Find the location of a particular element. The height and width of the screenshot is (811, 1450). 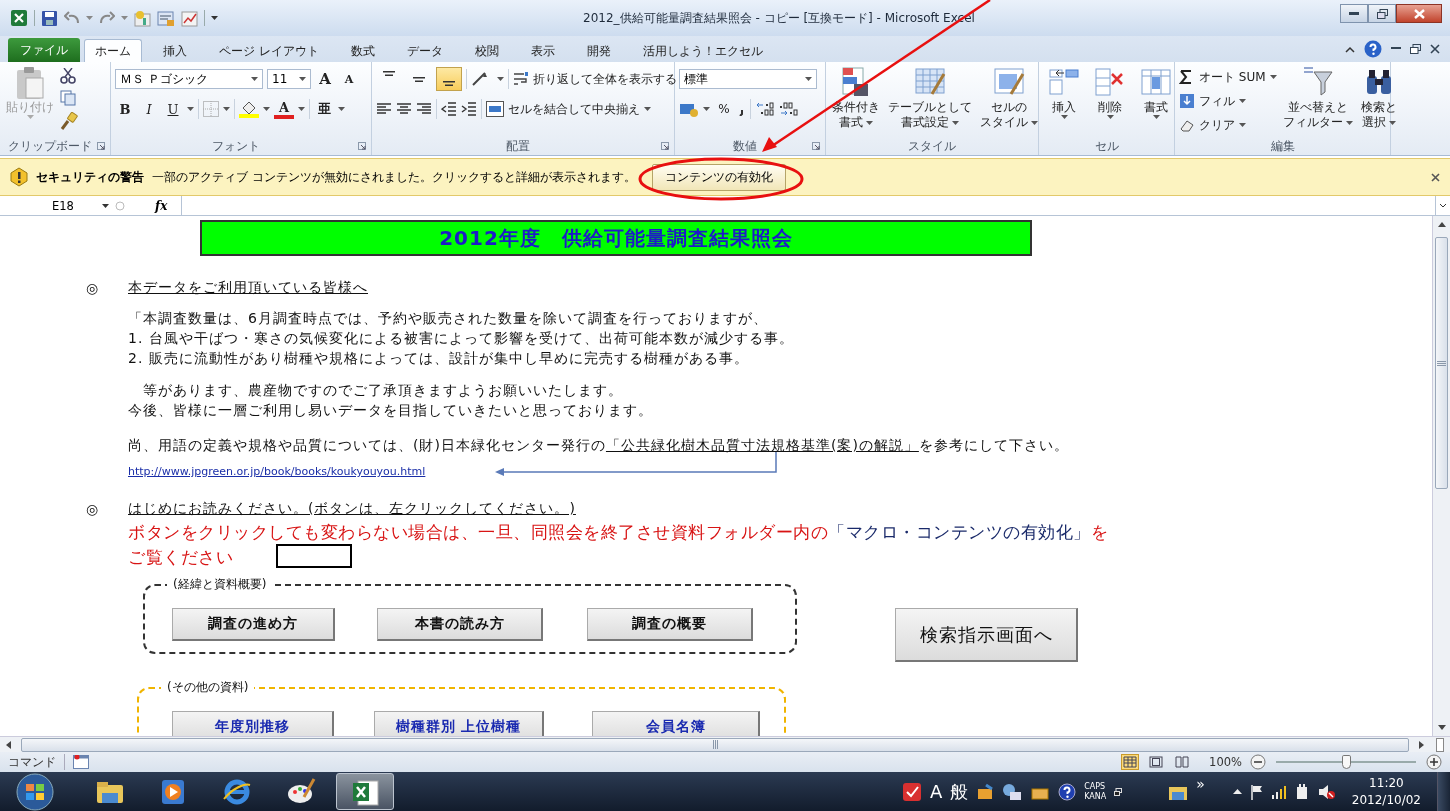

enable-content-button: コンテンツの有効化 is located at coordinates (719, 177).